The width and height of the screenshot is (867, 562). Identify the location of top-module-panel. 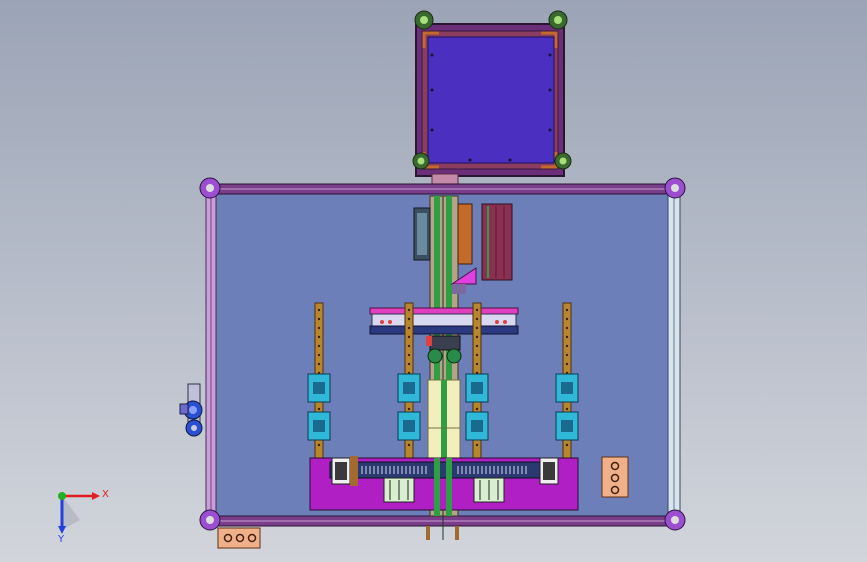
(491, 100).